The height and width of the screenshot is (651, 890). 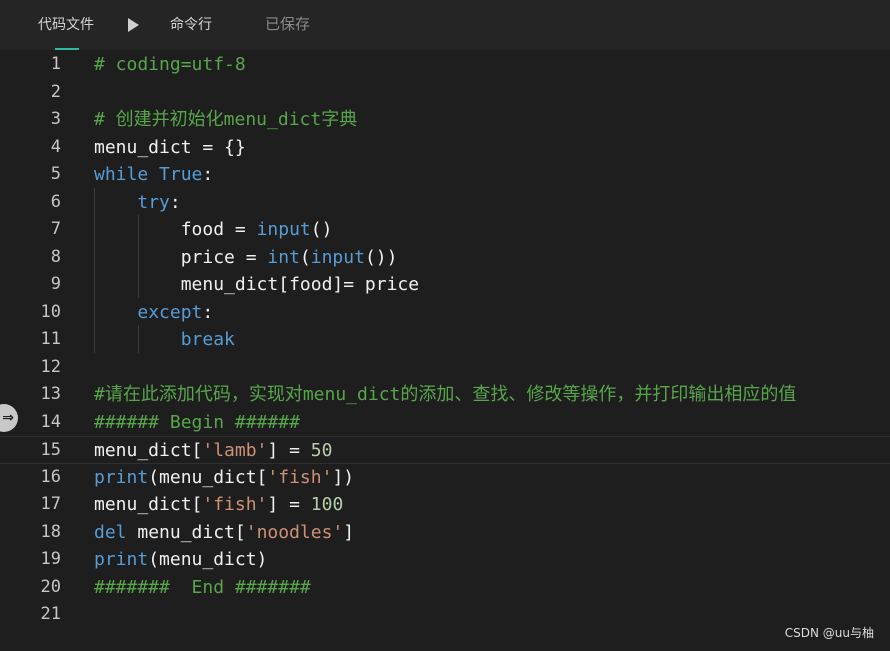 What do you see at coordinates (445, 175) in the screenshot?
I see `code-line: 5 while True:` at bounding box center [445, 175].